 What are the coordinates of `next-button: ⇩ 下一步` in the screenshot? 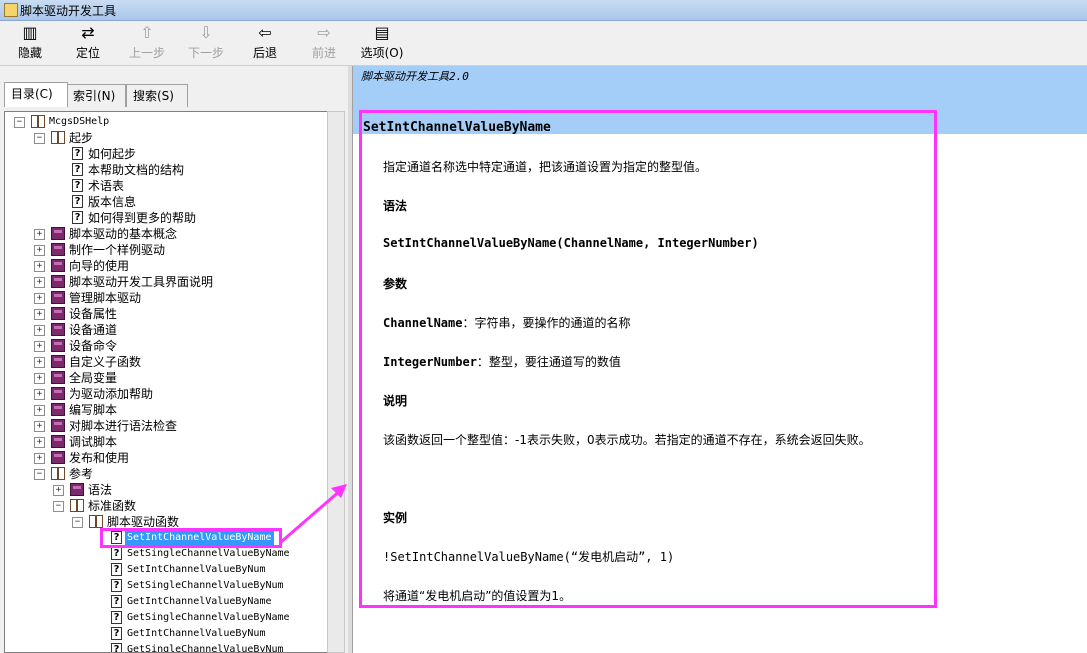 It's located at (206, 43).